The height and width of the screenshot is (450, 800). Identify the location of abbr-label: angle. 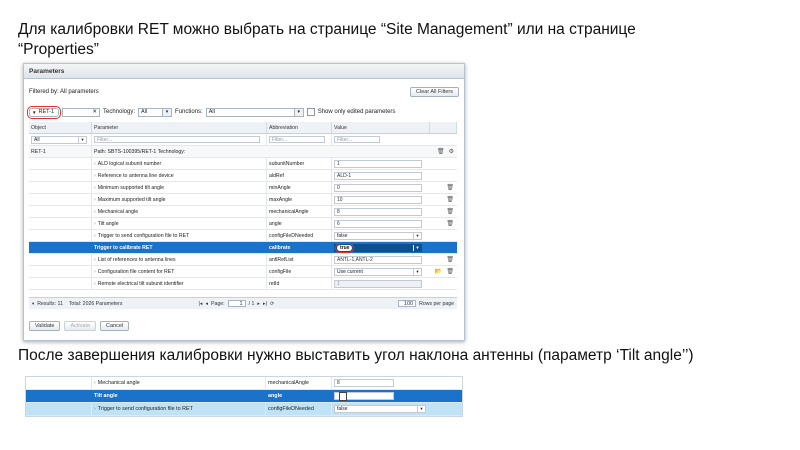
(299, 396).